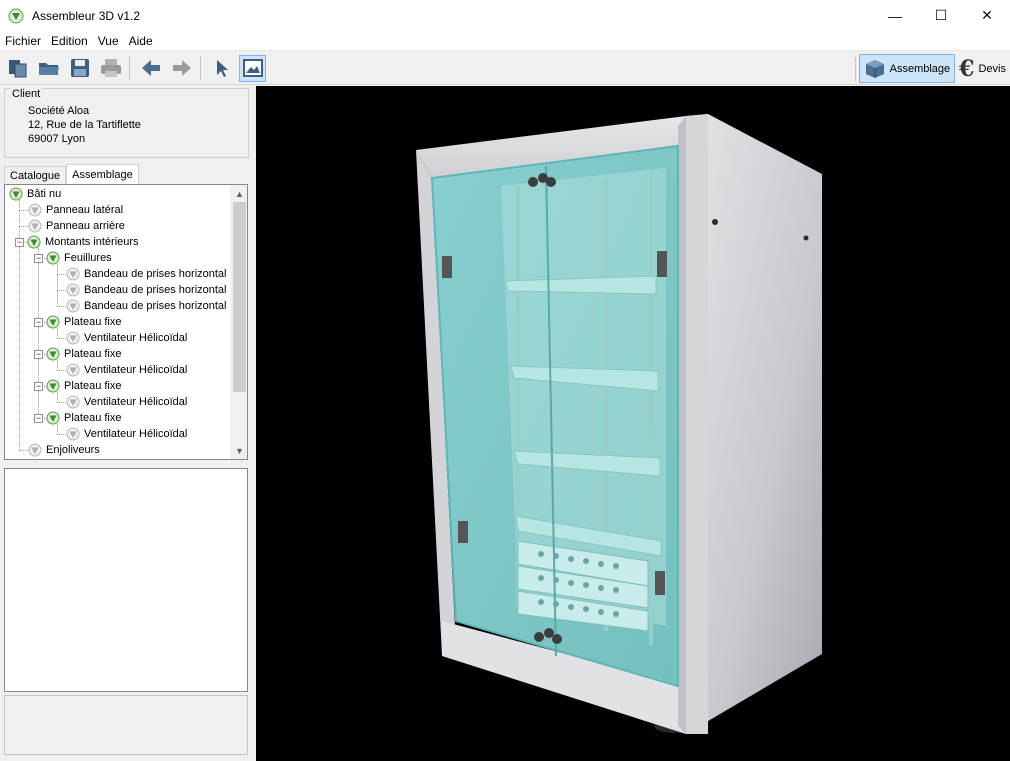 Image resolution: width=1010 pixels, height=761 pixels. I want to click on client-street: 12, Rue de la Tartiflette, so click(84, 125).